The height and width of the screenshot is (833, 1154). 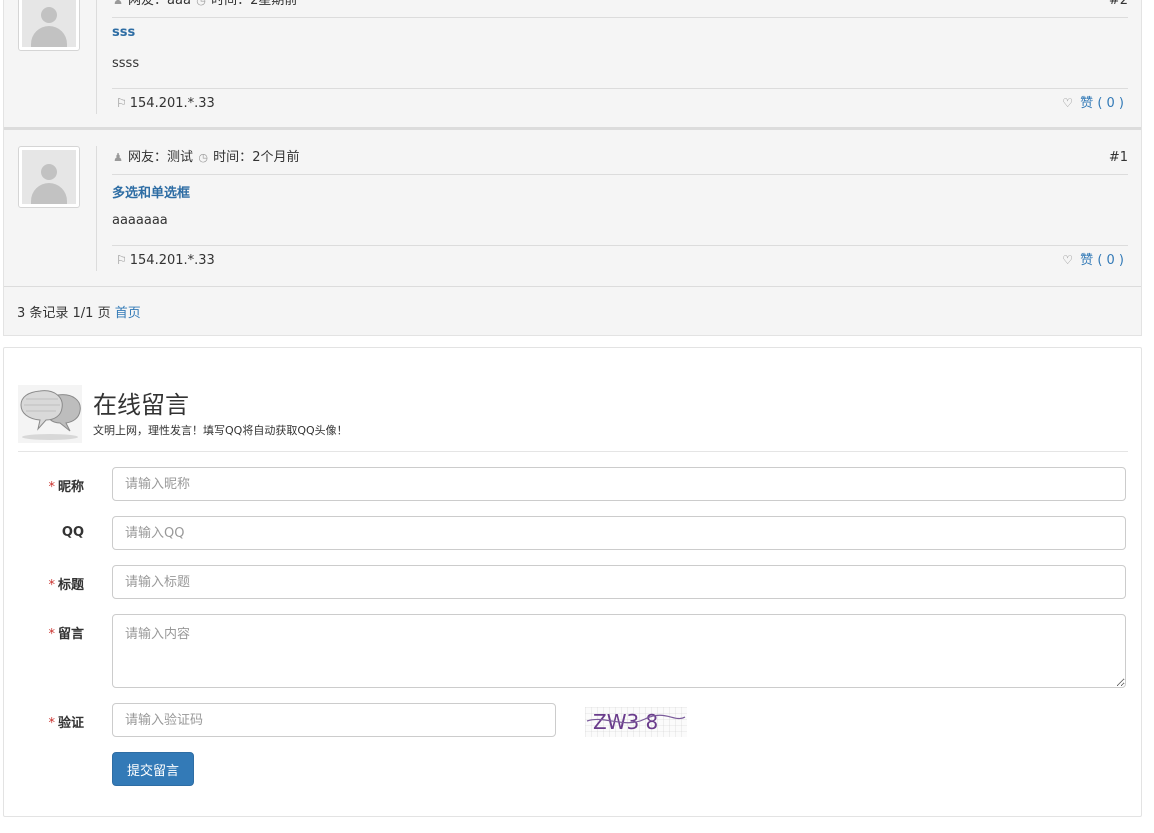 What do you see at coordinates (620, 9) in the screenshot?
I see `comment-meta: ♟ 网友：aaa ◷ 时间：2星期前 #2` at bounding box center [620, 9].